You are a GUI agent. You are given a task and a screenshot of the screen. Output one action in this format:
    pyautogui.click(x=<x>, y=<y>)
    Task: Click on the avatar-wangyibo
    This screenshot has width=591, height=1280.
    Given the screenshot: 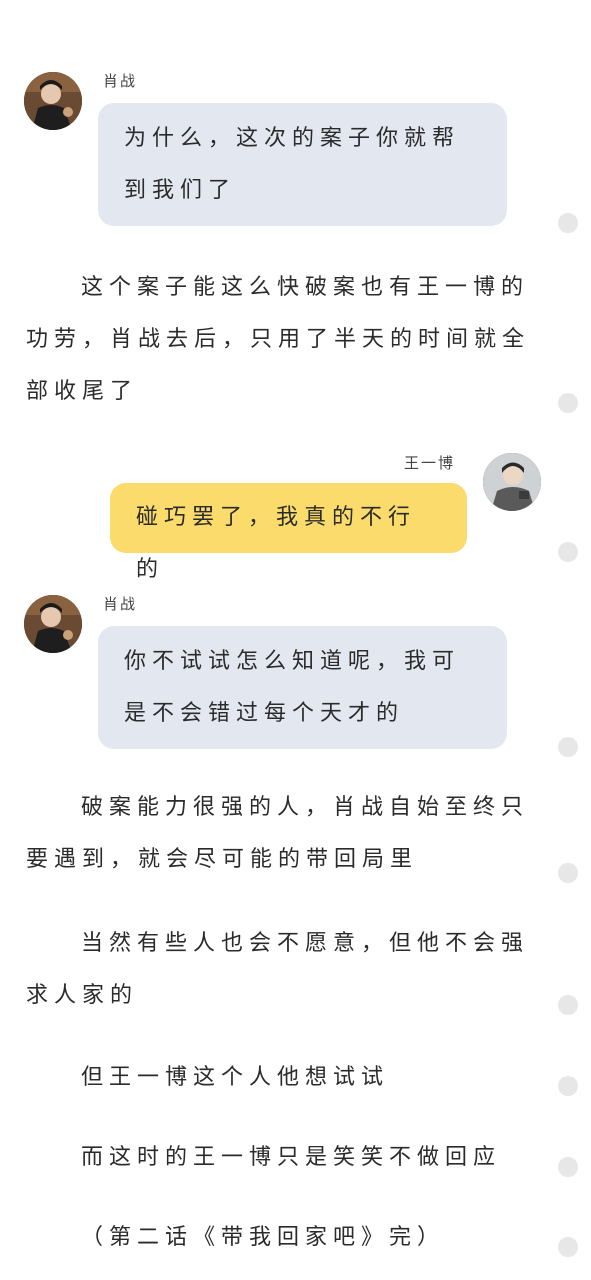 What is the action you would take?
    pyautogui.click(x=512, y=482)
    